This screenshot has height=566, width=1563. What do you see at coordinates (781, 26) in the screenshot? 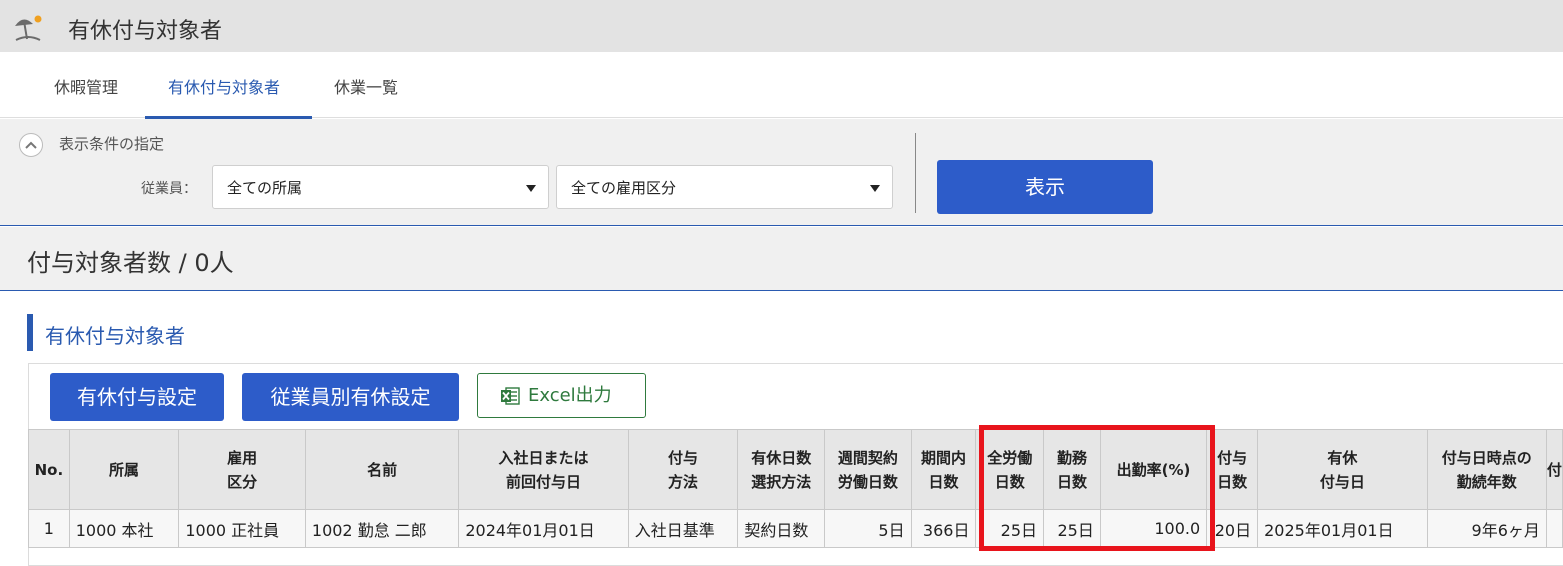
I see `title-bar: 有休付与対象者` at bounding box center [781, 26].